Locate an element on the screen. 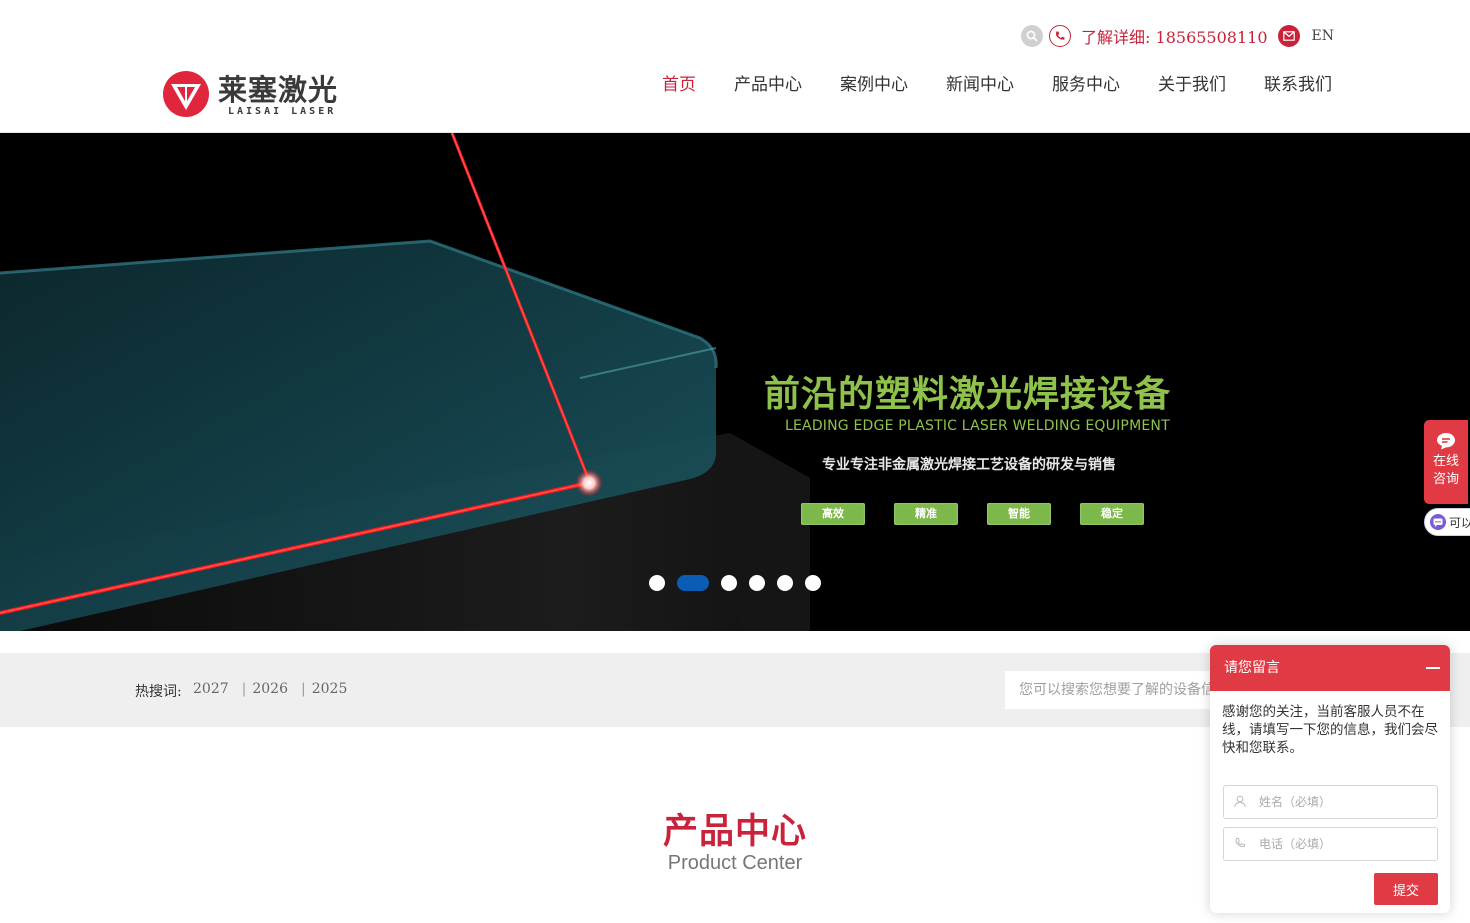  user-icon is located at coordinates (1240, 801).